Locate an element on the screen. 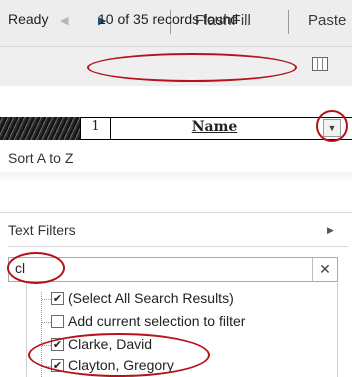  list-item-add-selection: Add current selection to filter is located at coordinates (156, 321).